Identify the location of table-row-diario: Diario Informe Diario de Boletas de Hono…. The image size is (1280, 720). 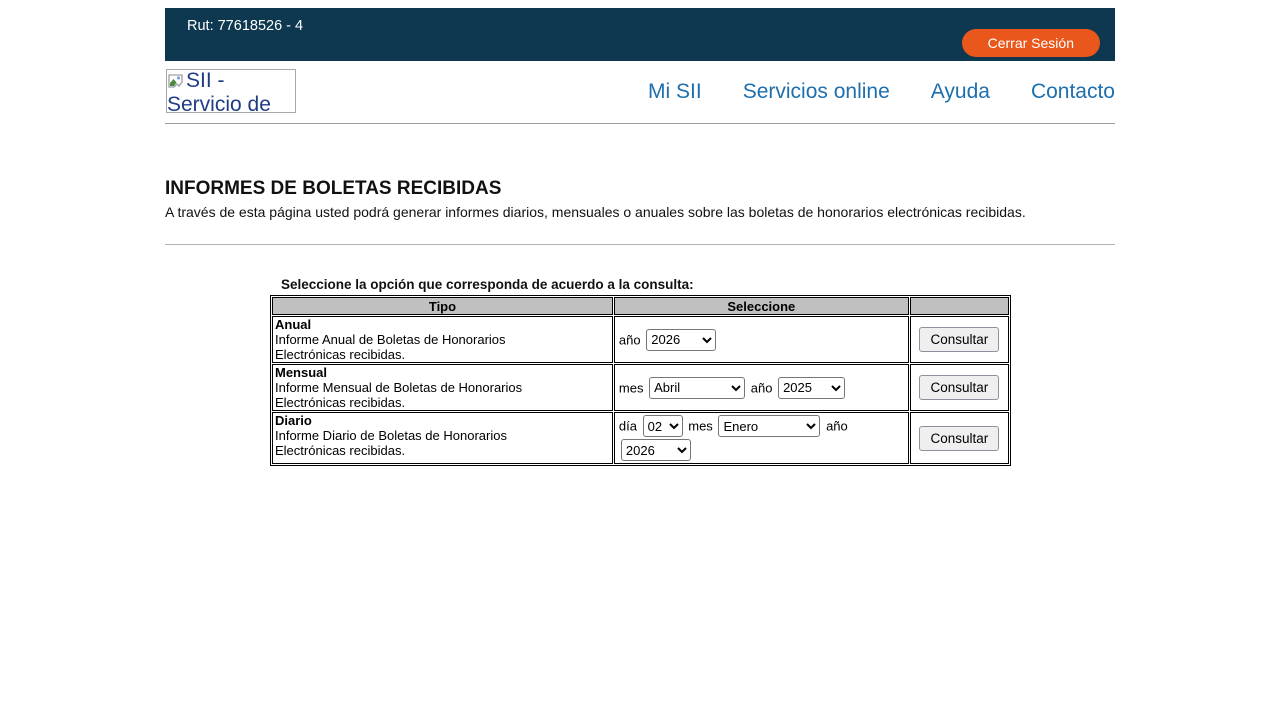
(640, 438).